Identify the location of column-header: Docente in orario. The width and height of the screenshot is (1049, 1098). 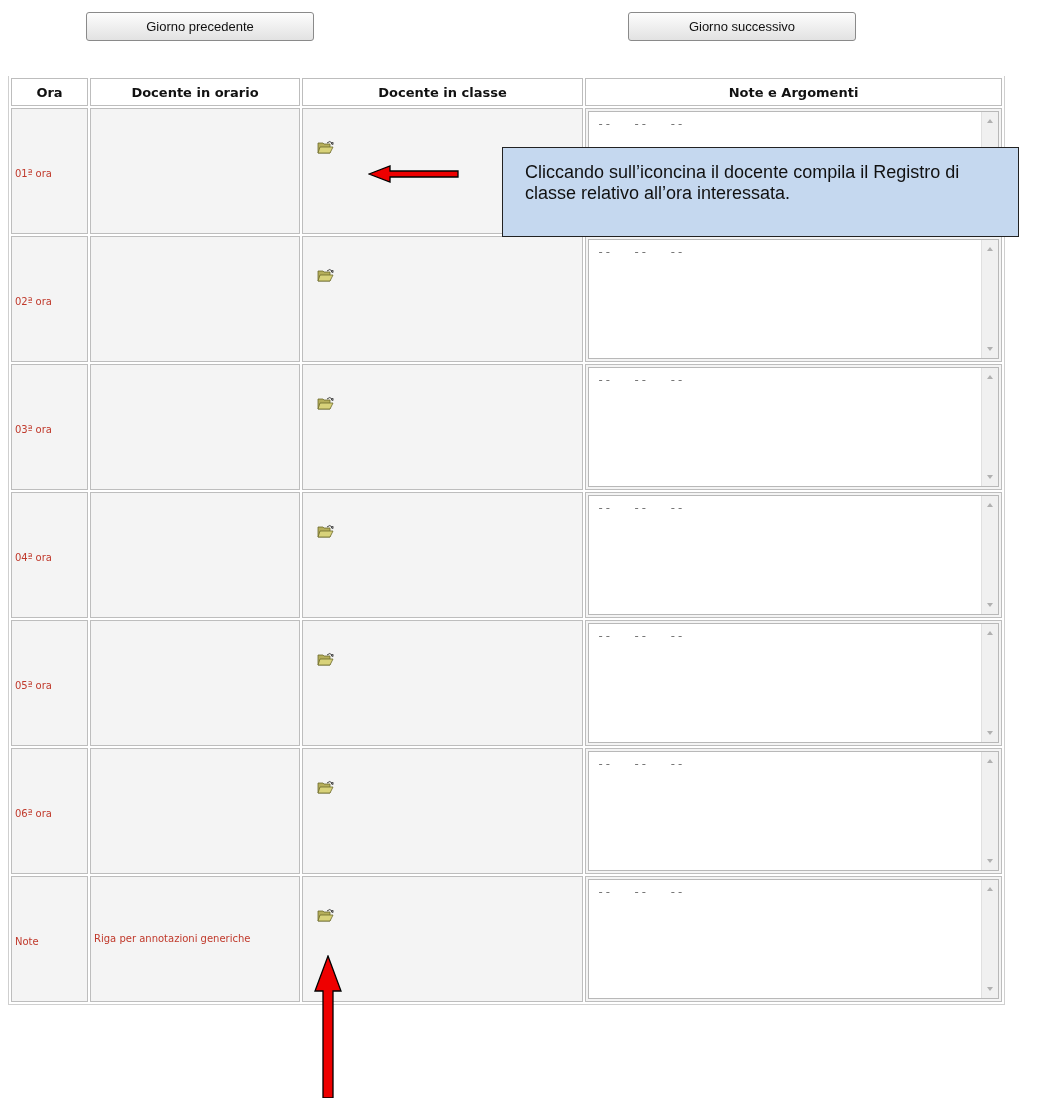
(195, 92).